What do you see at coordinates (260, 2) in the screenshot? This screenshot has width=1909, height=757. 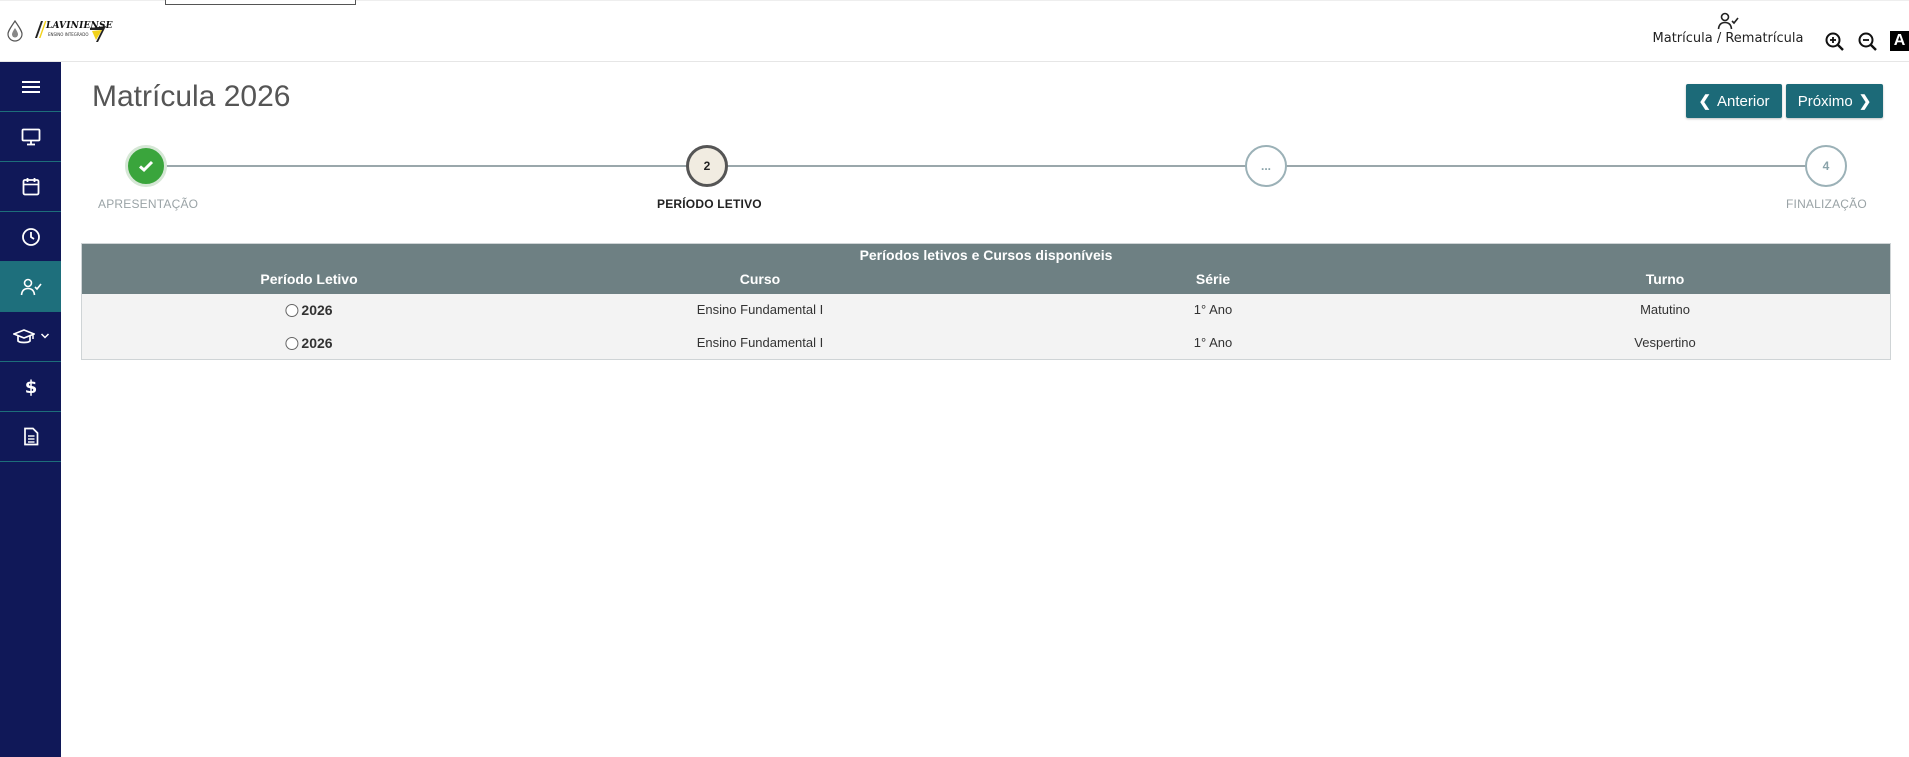 I see `url-box` at bounding box center [260, 2].